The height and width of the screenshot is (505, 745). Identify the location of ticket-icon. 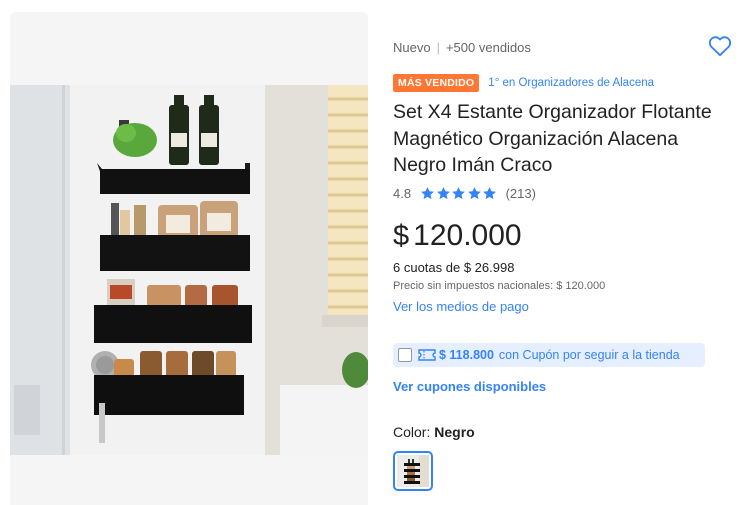
(427, 355).